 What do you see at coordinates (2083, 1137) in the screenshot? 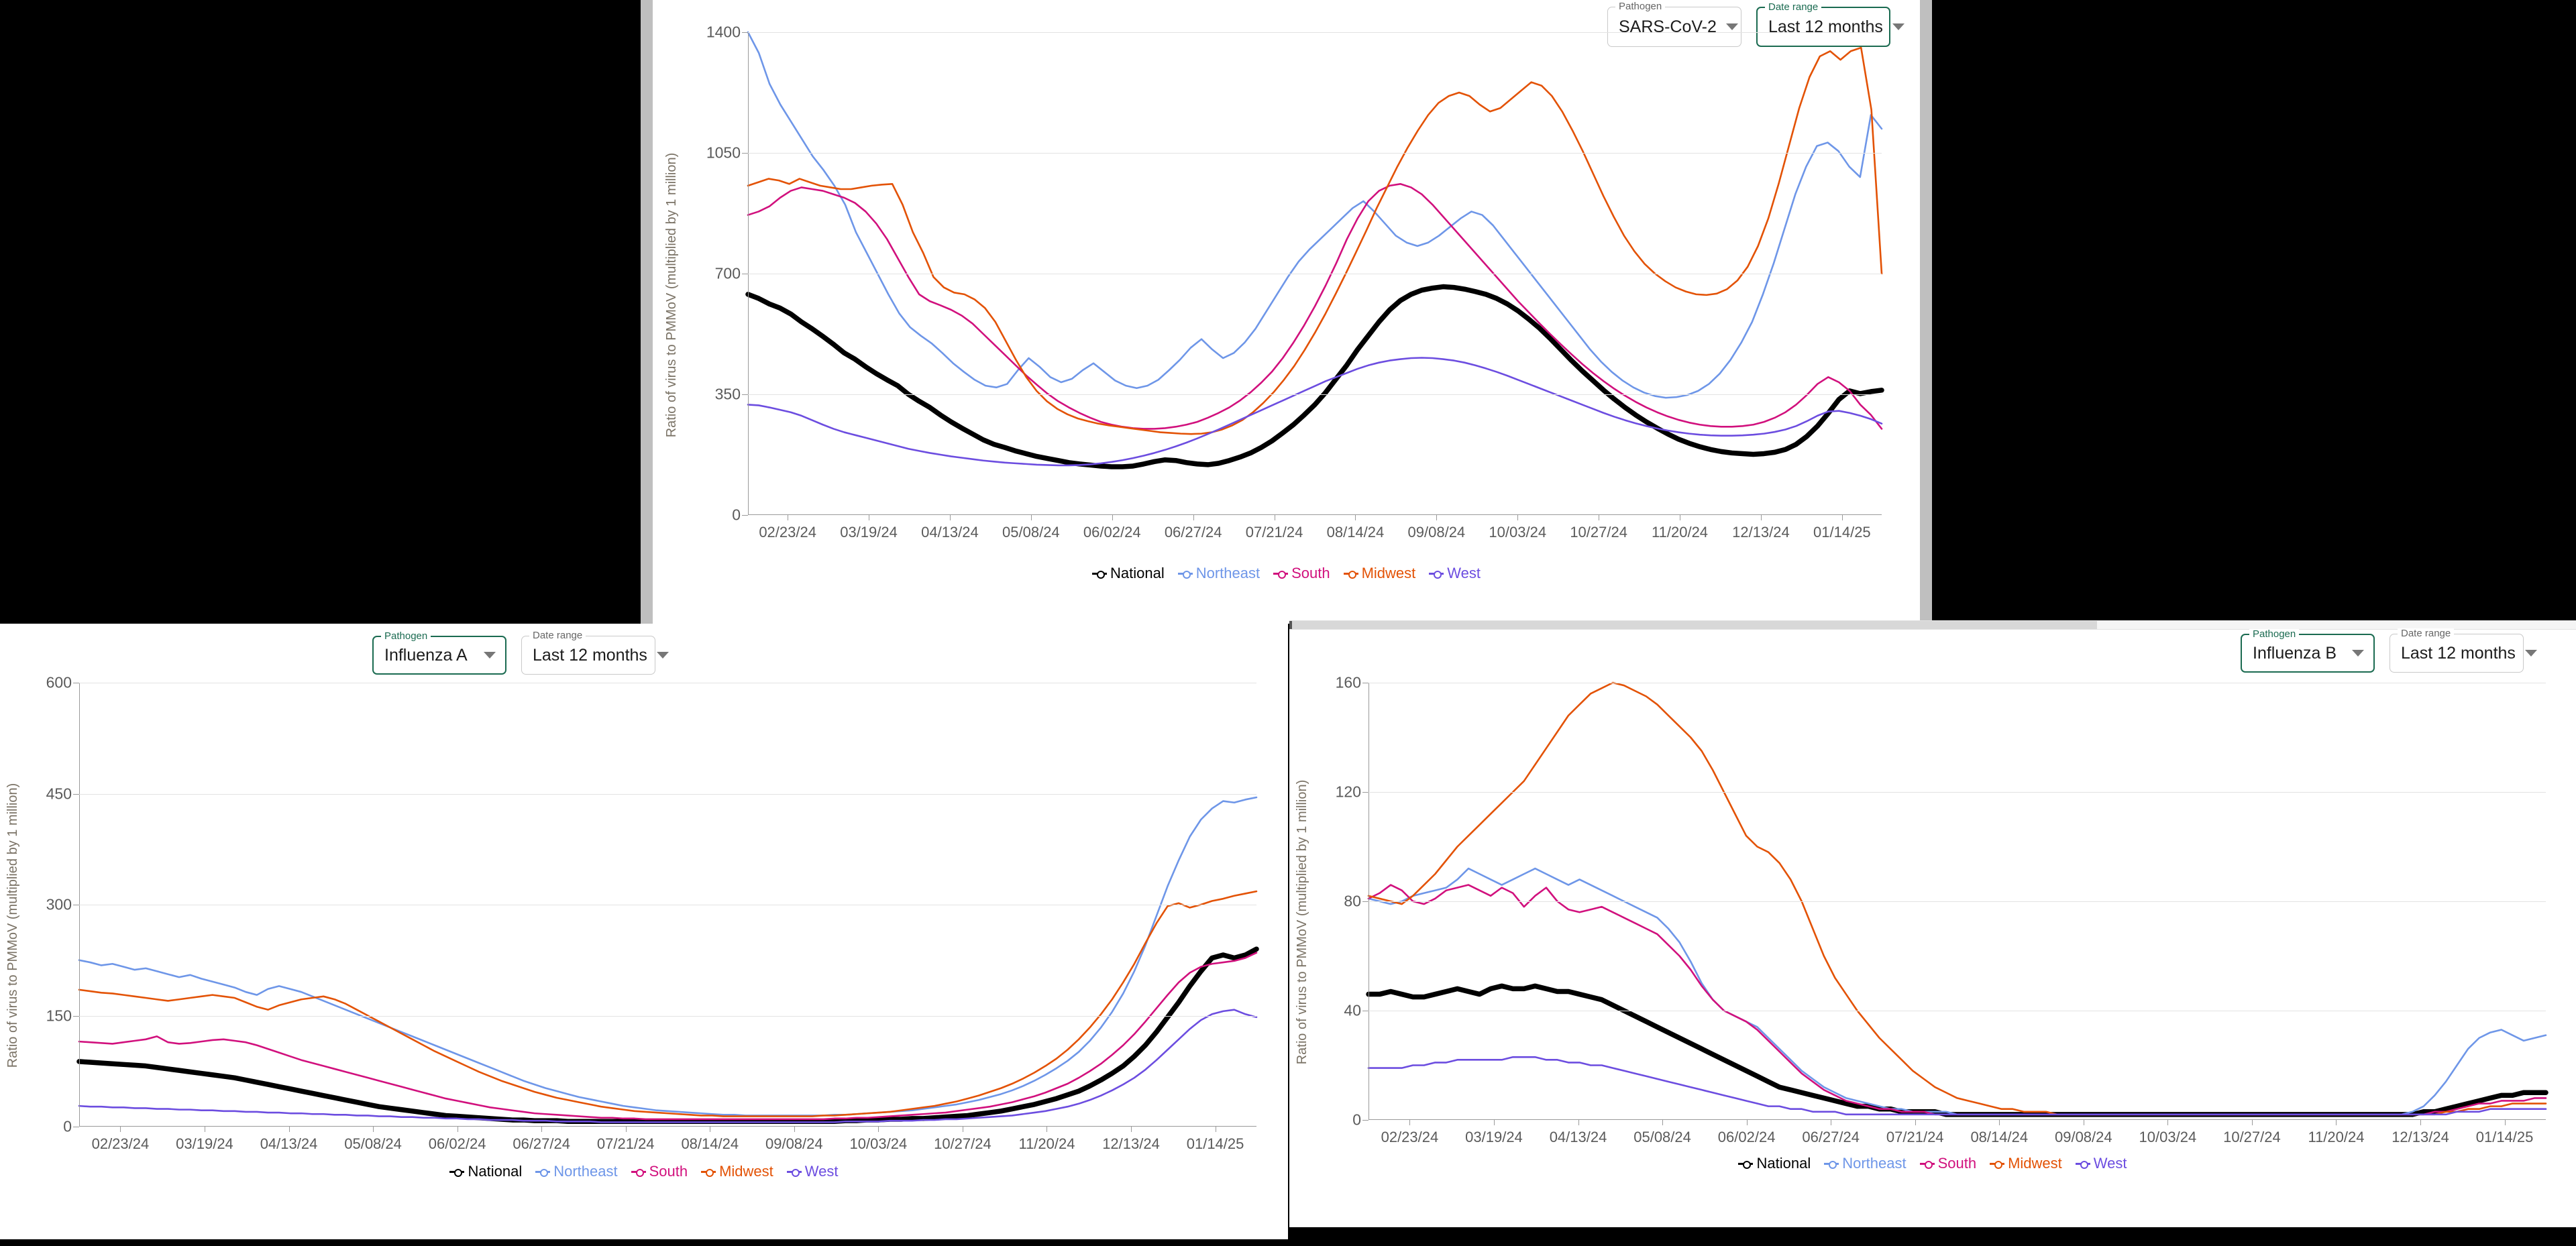
I see `x-axis-tick-label: 09/08/24` at bounding box center [2083, 1137].